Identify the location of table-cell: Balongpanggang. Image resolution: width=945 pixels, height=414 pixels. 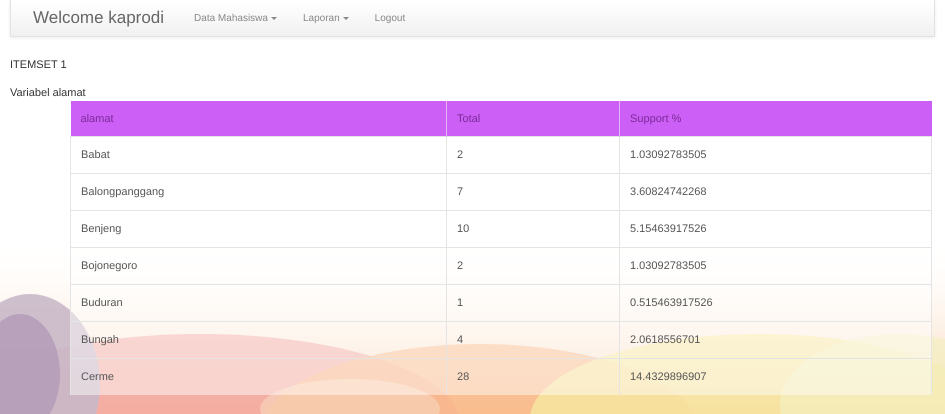
(258, 192).